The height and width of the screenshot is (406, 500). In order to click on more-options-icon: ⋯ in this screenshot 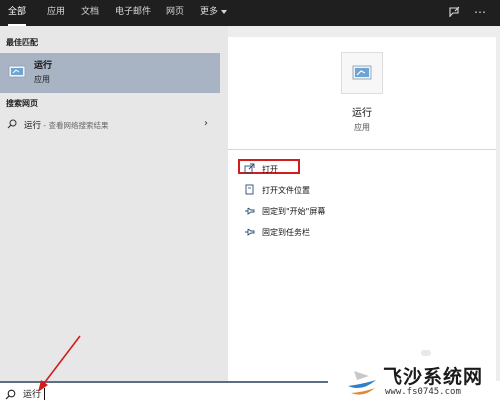, I will do `click(480, 13)`.